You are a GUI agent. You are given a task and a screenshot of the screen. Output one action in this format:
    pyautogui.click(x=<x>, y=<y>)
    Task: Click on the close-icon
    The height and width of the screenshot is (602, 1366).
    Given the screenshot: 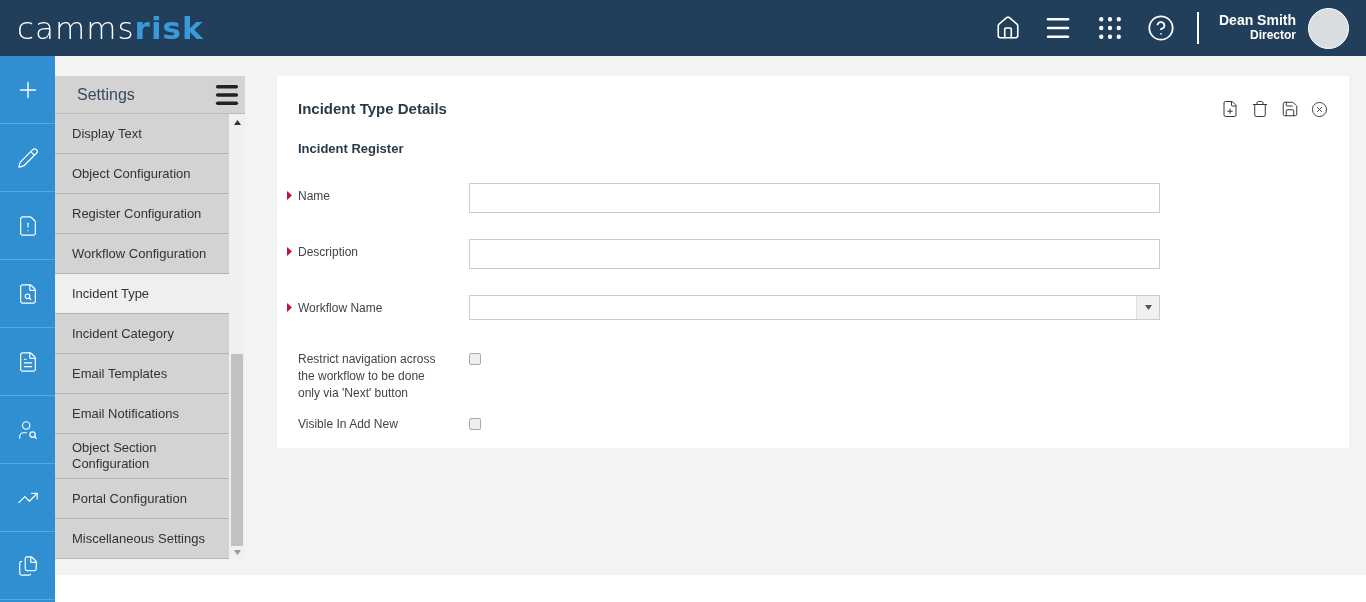 What is the action you would take?
    pyautogui.click(x=1319, y=109)
    